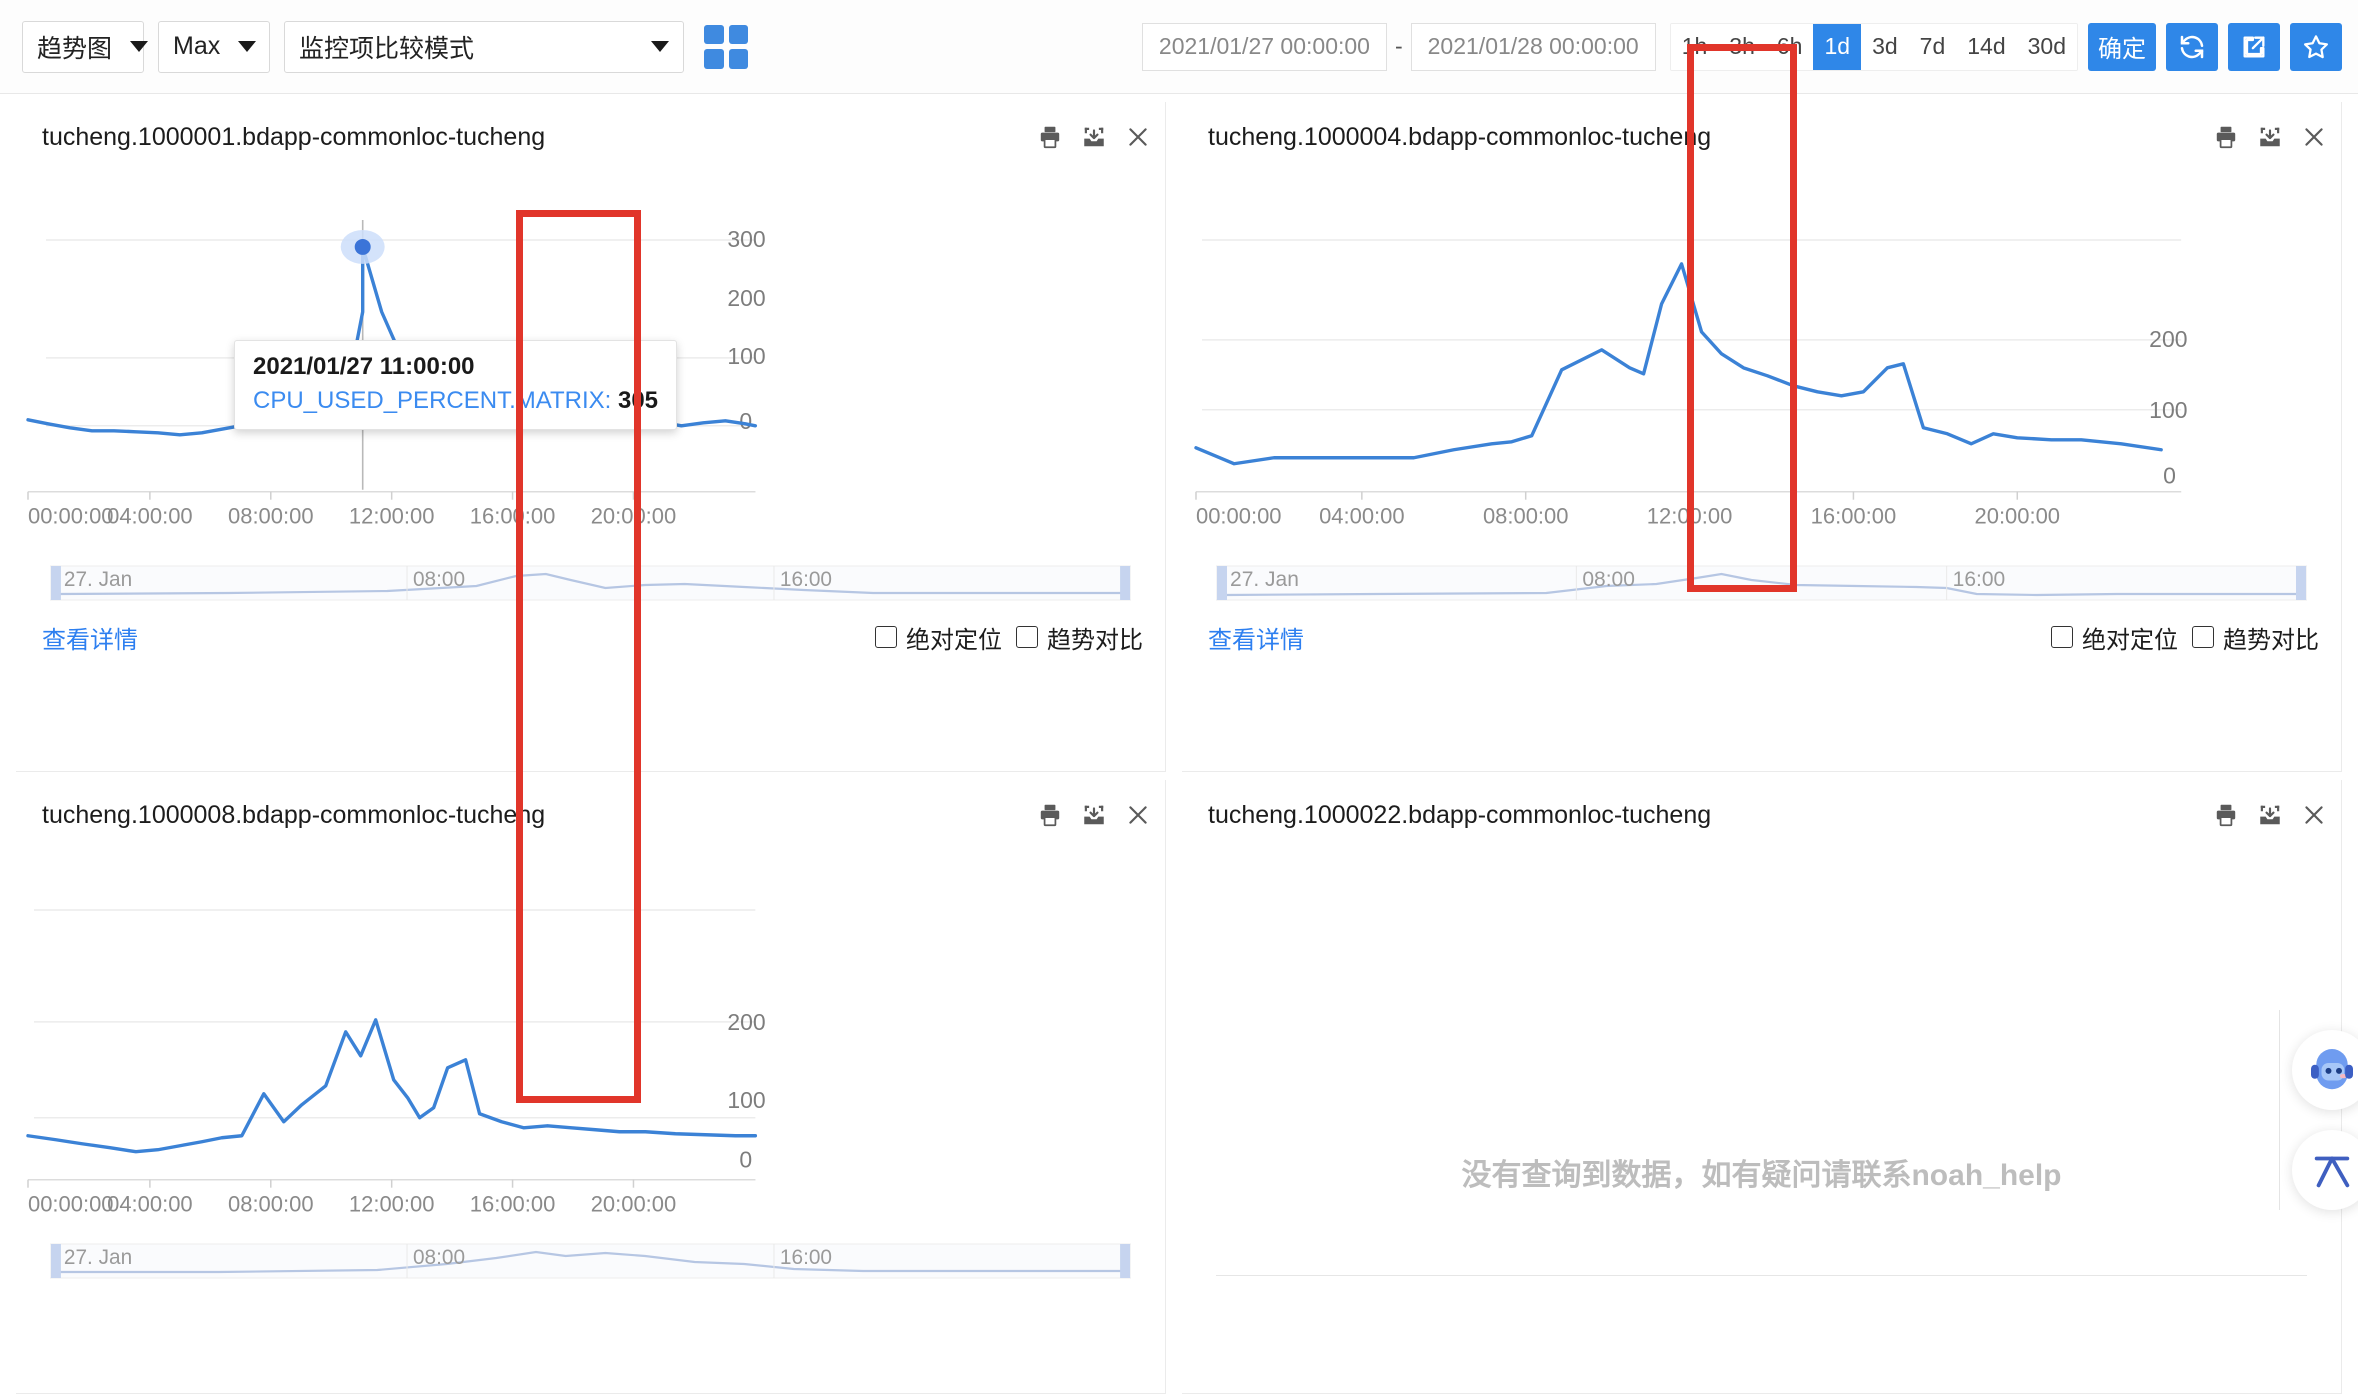 The height and width of the screenshot is (1396, 2358). I want to click on svg-text: 12:00:00, so click(392, 516).